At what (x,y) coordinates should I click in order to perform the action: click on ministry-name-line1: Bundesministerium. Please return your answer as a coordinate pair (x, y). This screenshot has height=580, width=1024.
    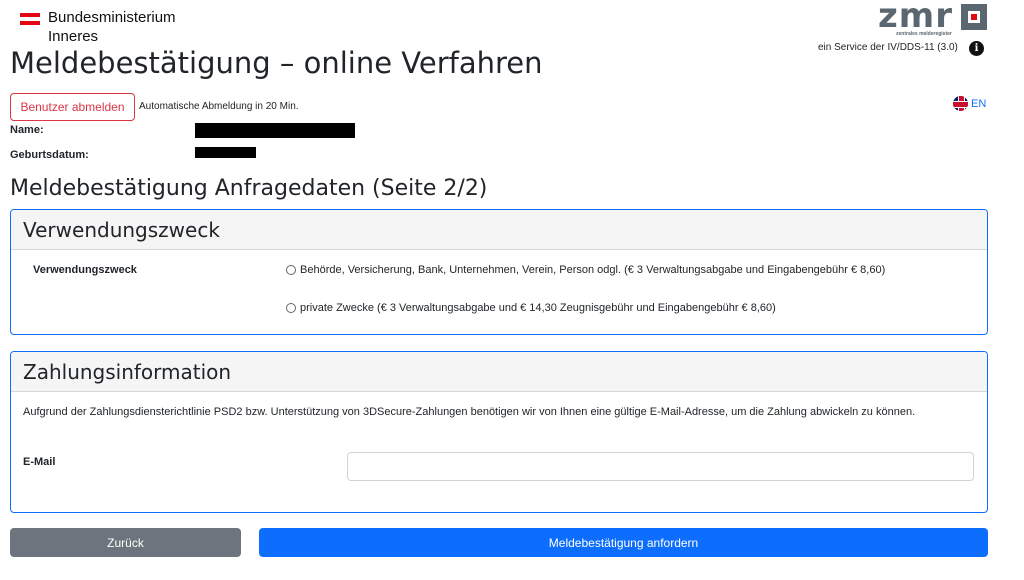
    Looking at the image, I should click on (112, 17).